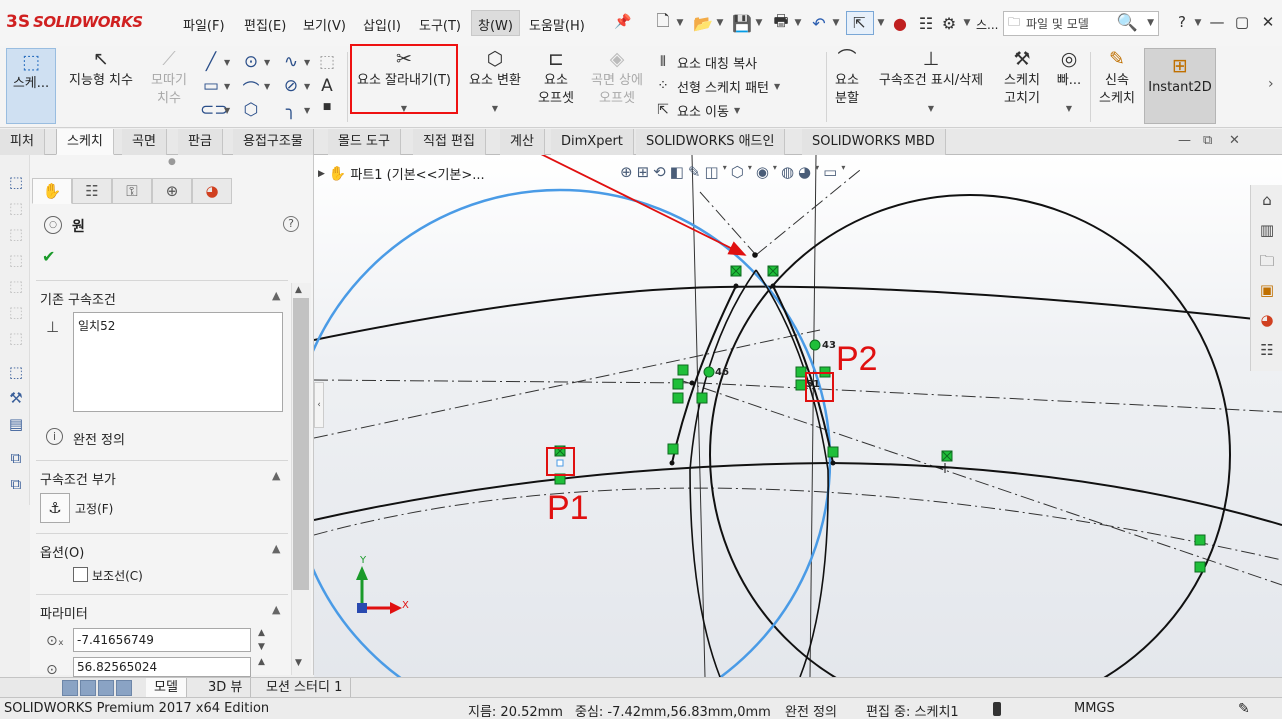  Describe the element at coordinates (738, 86) in the screenshot. I see `linear-pattern-button: ⁘ 선형 스케치 패턴 ▼` at that location.